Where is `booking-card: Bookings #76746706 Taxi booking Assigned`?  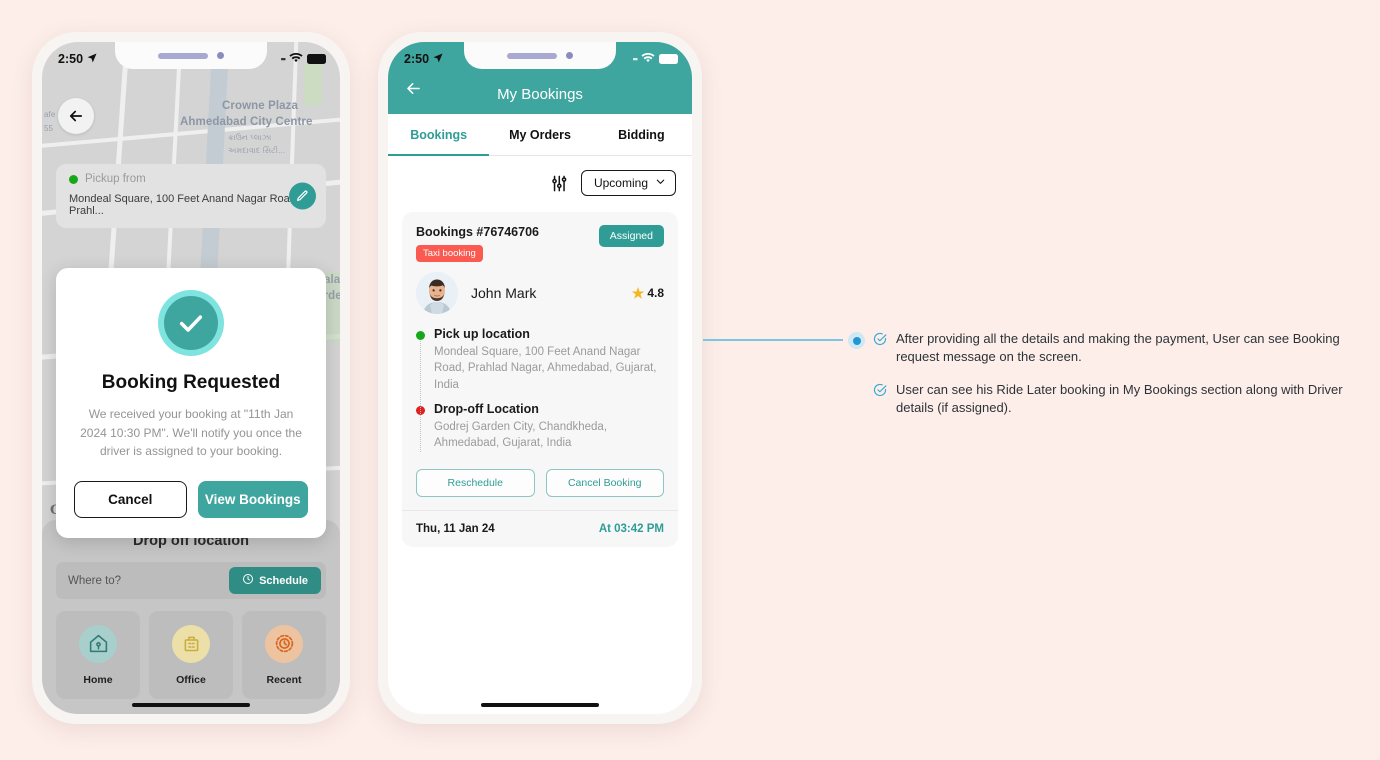 booking-card: Bookings #76746706 Taxi booking Assigned is located at coordinates (540, 379).